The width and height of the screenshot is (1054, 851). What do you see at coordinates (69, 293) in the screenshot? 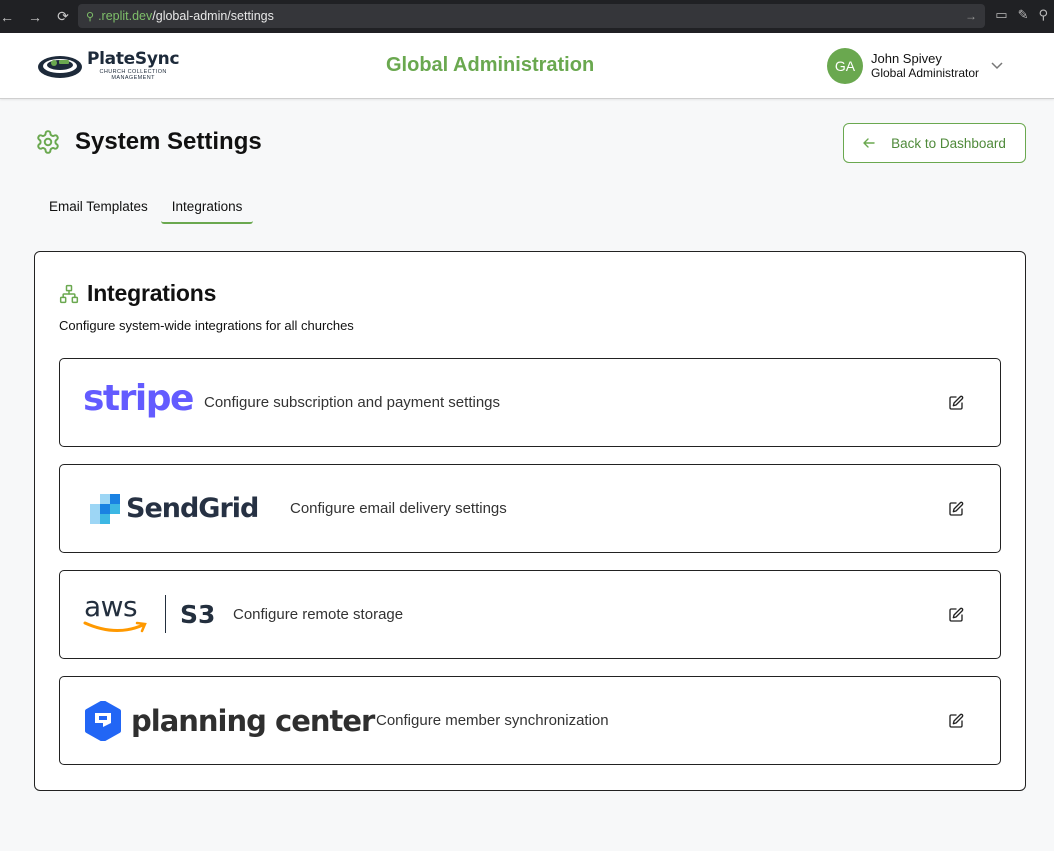
I see `network-icon` at bounding box center [69, 293].